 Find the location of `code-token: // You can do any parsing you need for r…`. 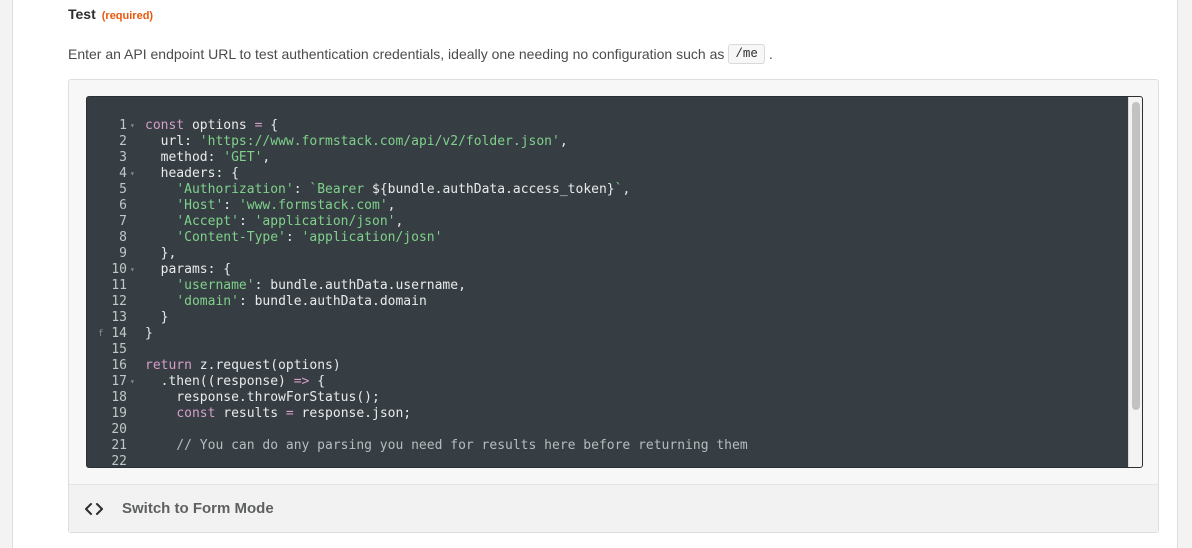

code-token: // You can do any parsing you need for r… is located at coordinates (446, 445).